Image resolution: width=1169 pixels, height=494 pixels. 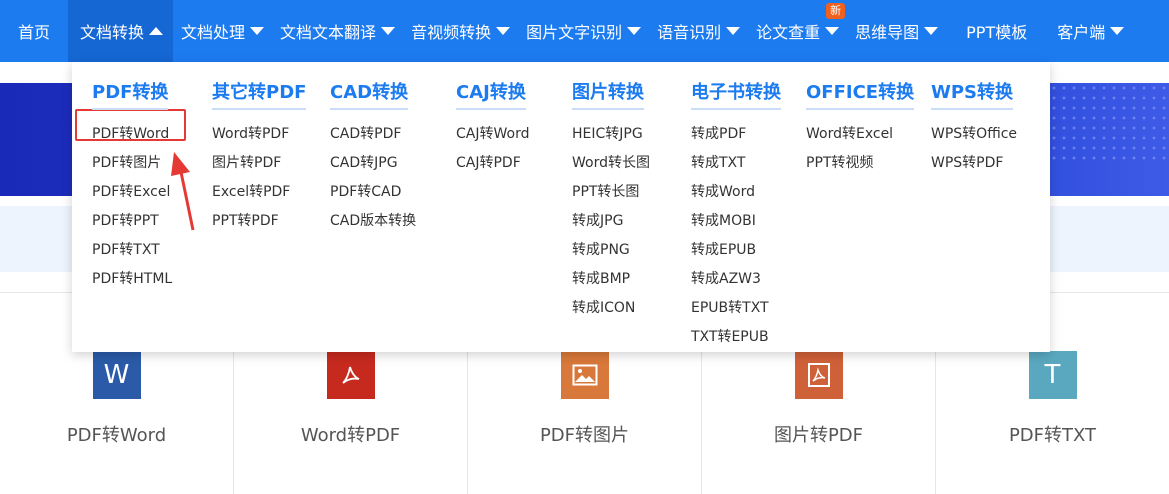 What do you see at coordinates (887, 32) in the screenshot?
I see `nav-label: 思维导图` at bounding box center [887, 32].